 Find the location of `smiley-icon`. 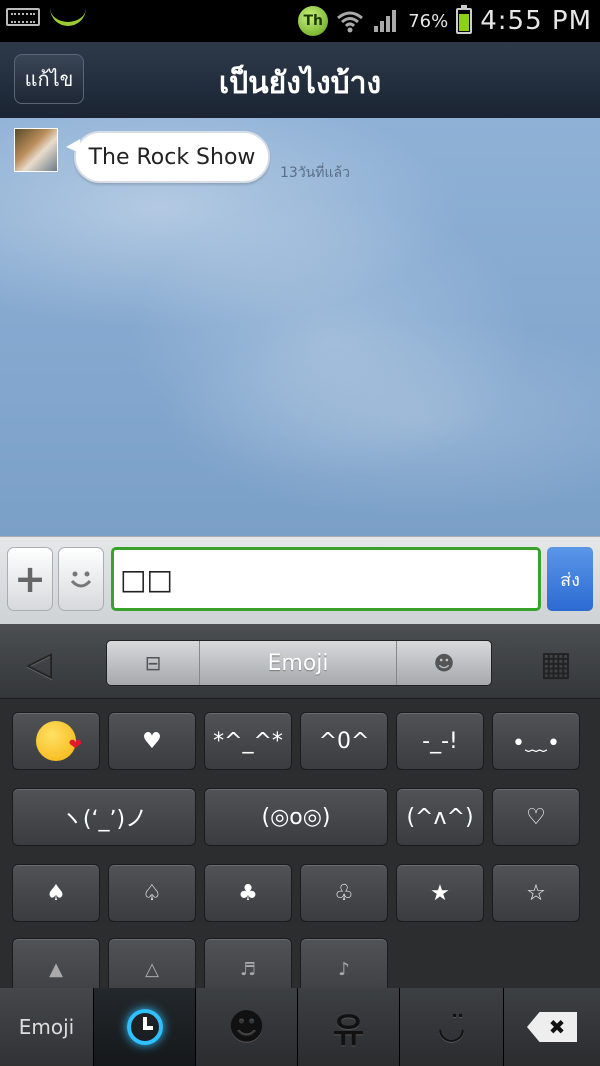

smiley-icon is located at coordinates (81, 579).